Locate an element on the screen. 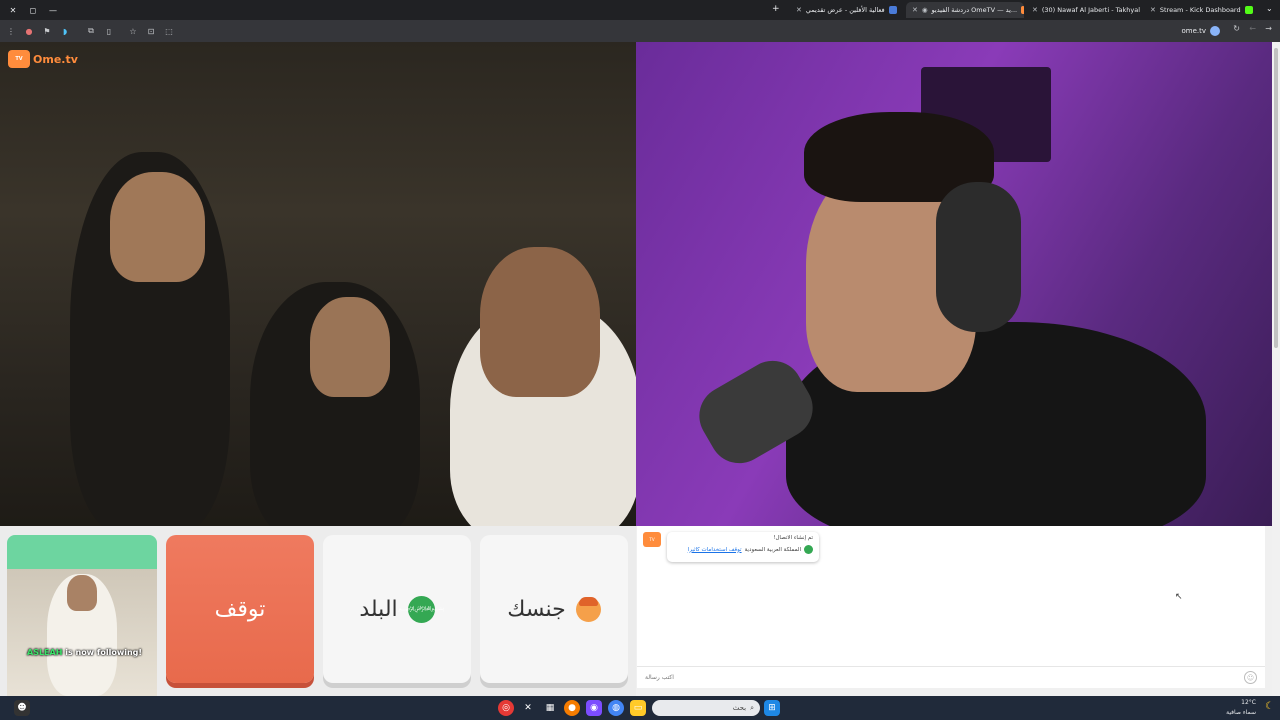 The height and width of the screenshot is (720, 1280). weather-widget: 12°C سماء صافية is located at coordinates (1241, 708).